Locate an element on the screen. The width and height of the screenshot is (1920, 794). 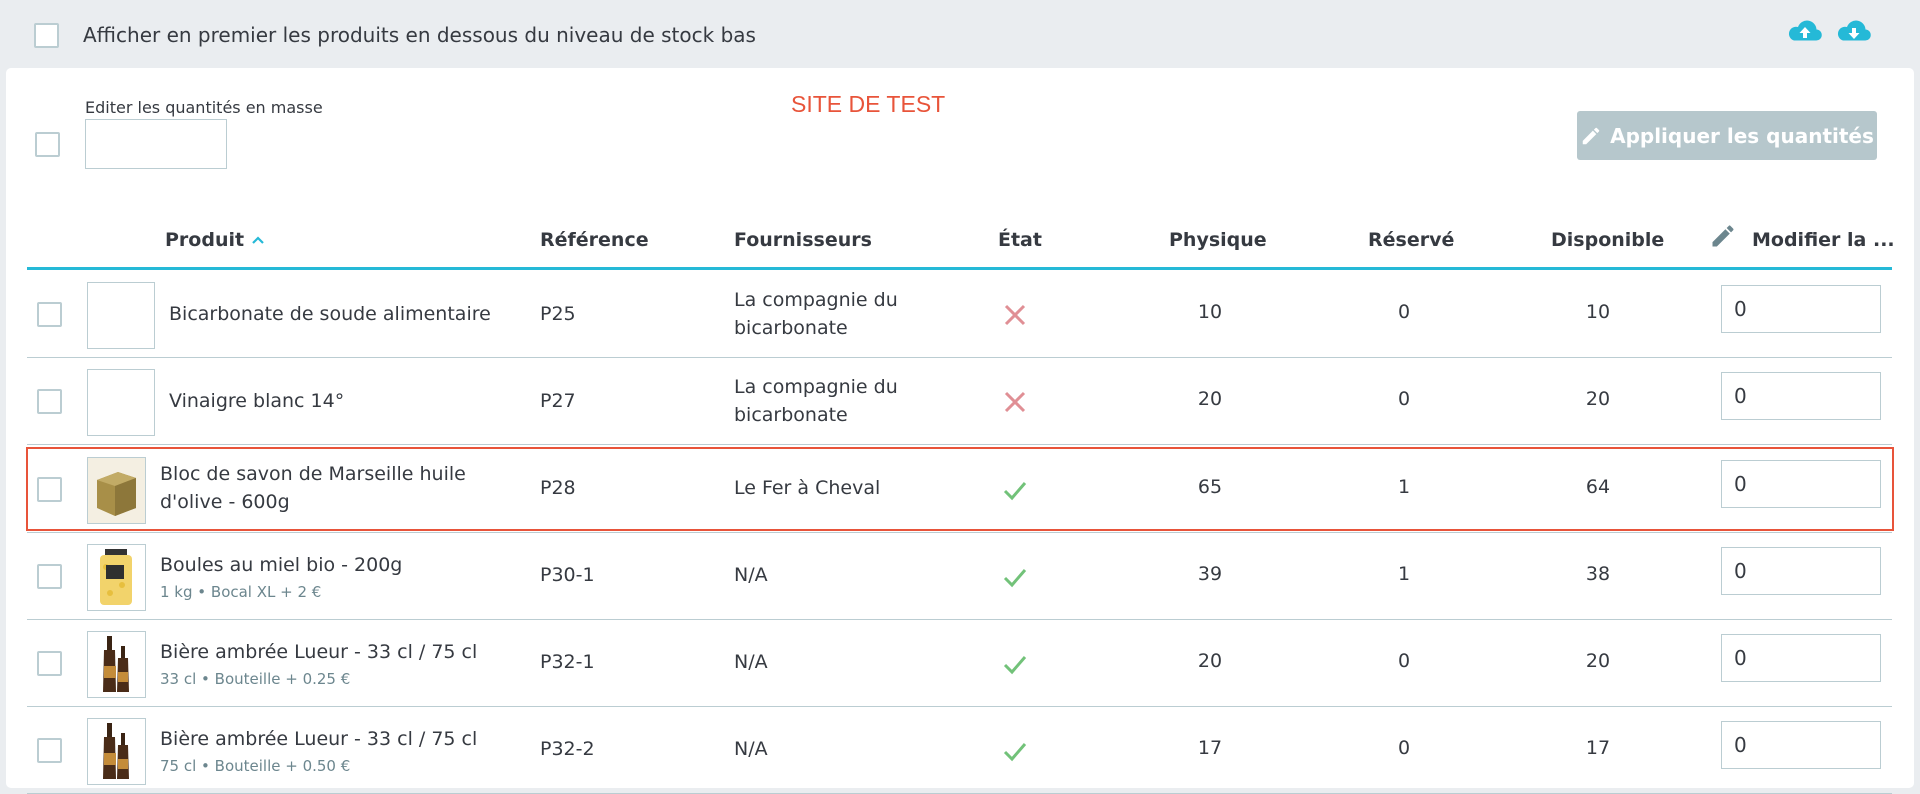
apply-quantities-label: Appliquer les quantités is located at coordinates (1742, 135).